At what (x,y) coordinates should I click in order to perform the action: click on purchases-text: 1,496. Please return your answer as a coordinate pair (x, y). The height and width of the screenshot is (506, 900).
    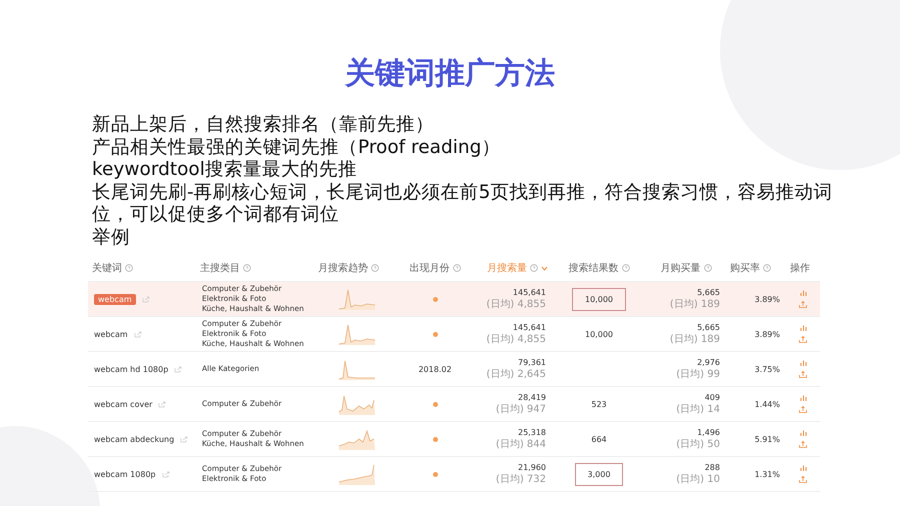
    Looking at the image, I should click on (708, 433).